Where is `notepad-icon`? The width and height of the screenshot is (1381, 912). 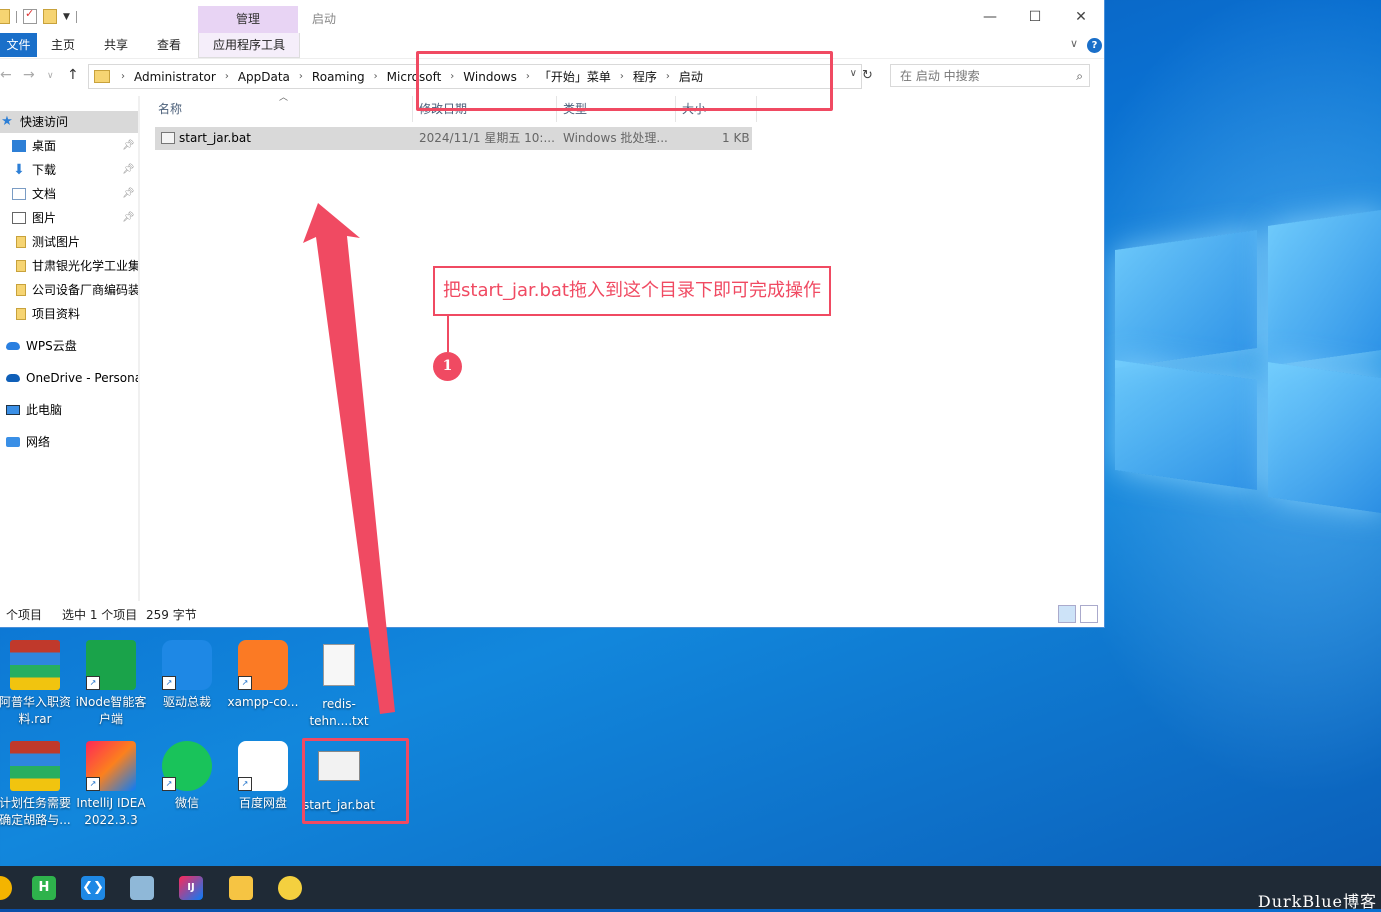 notepad-icon is located at coordinates (142, 888).